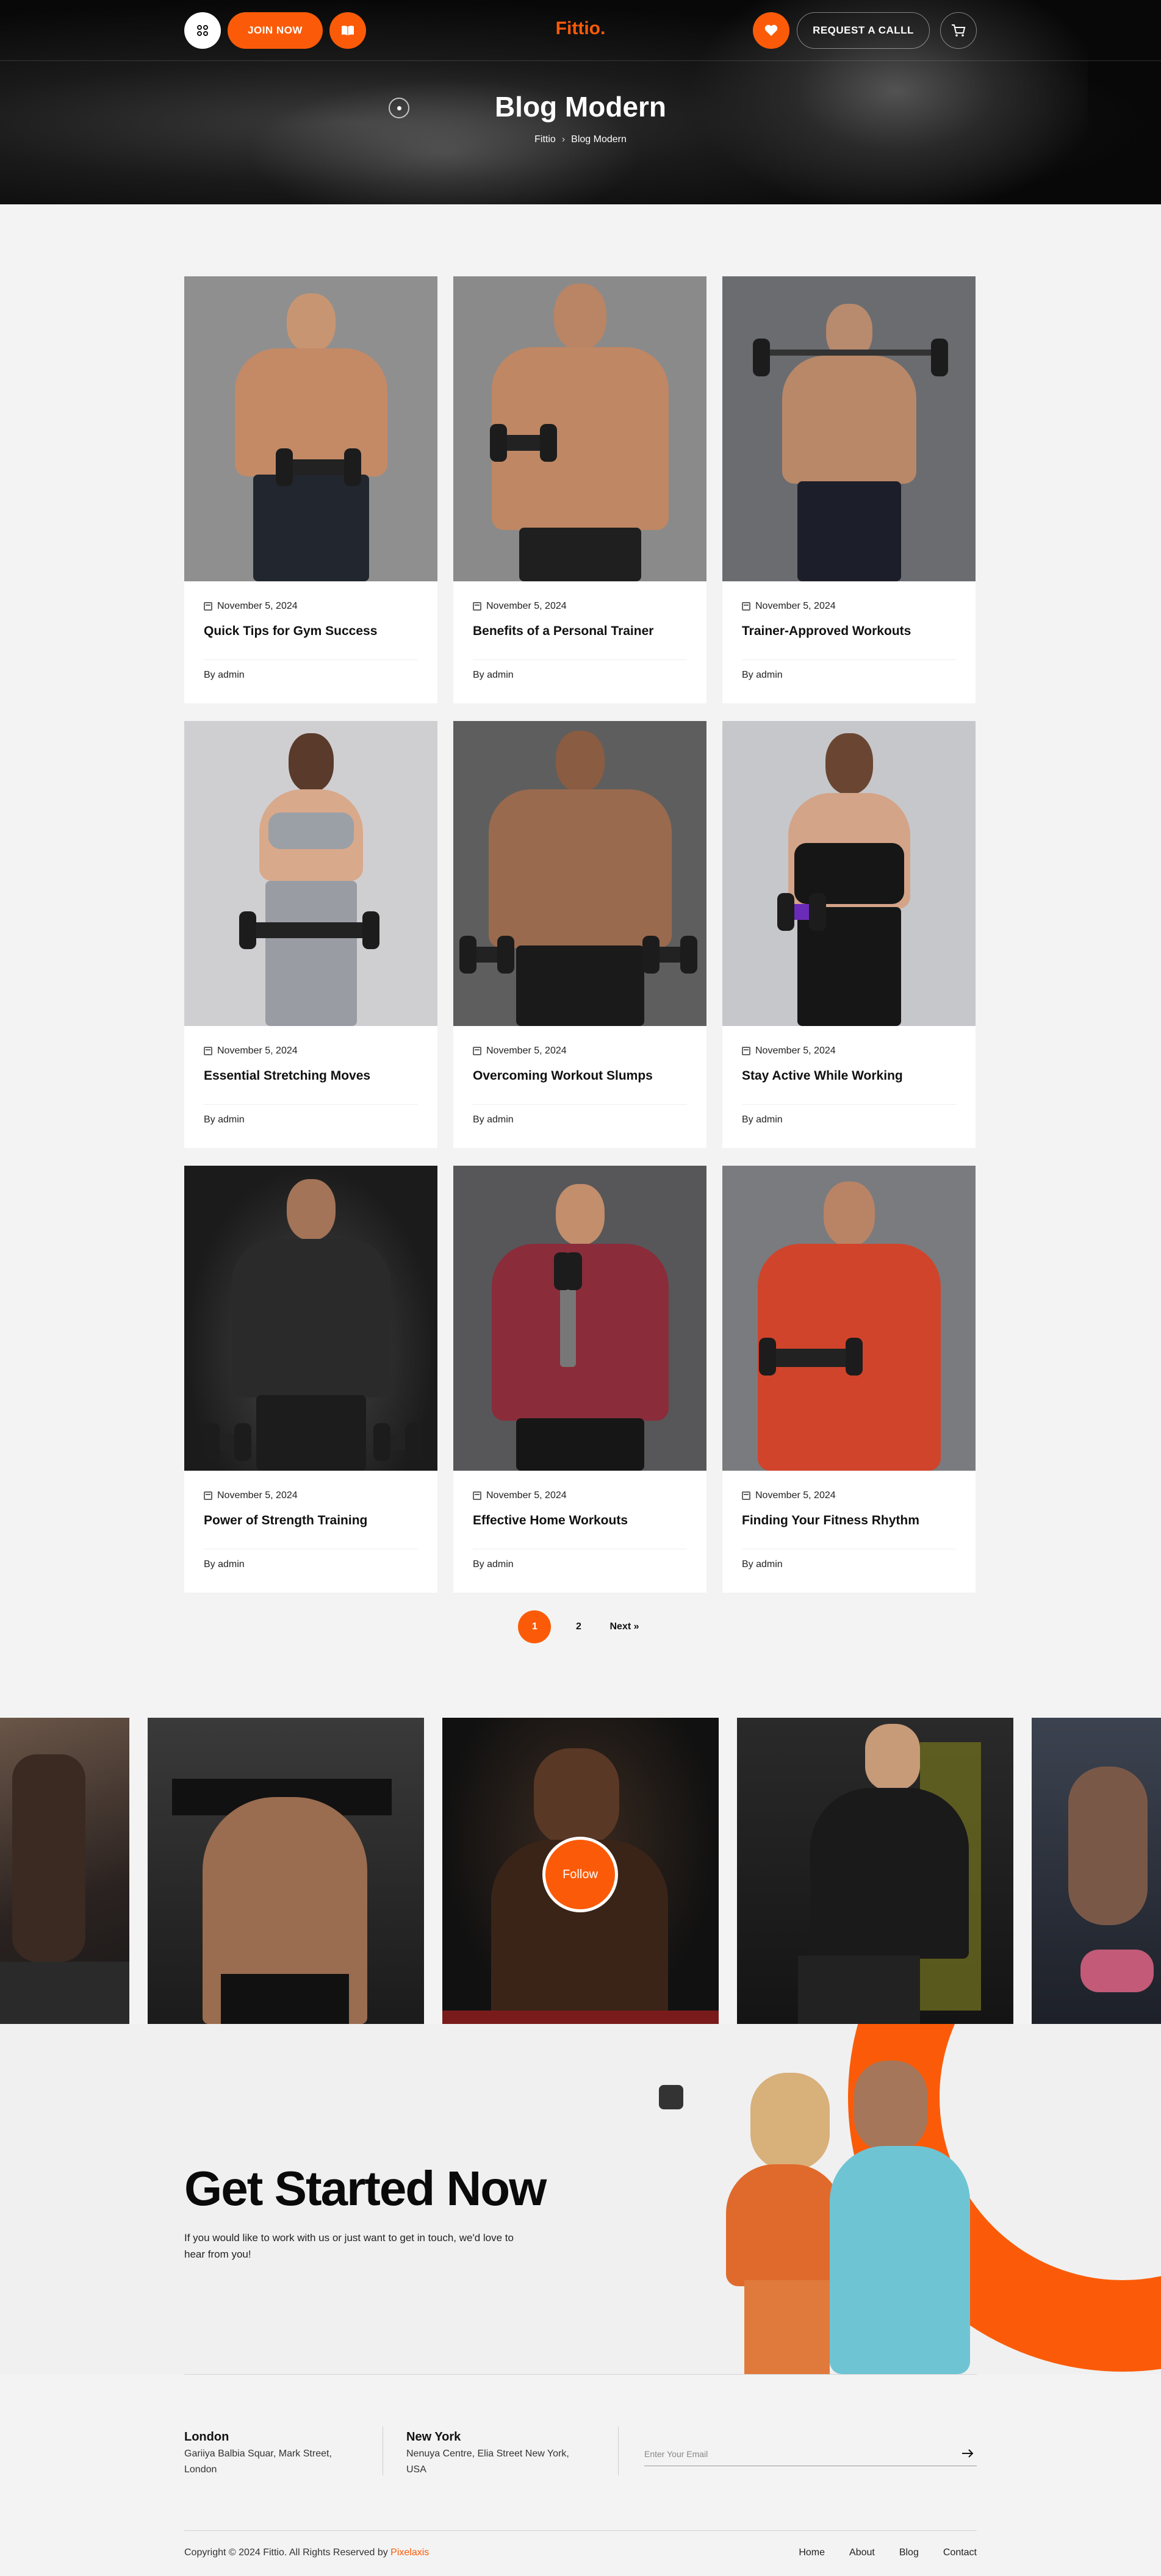 The width and height of the screenshot is (1161, 2576). What do you see at coordinates (771, 31) in the screenshot?
I see `wishlist-button` at bounding box center [771, 31].